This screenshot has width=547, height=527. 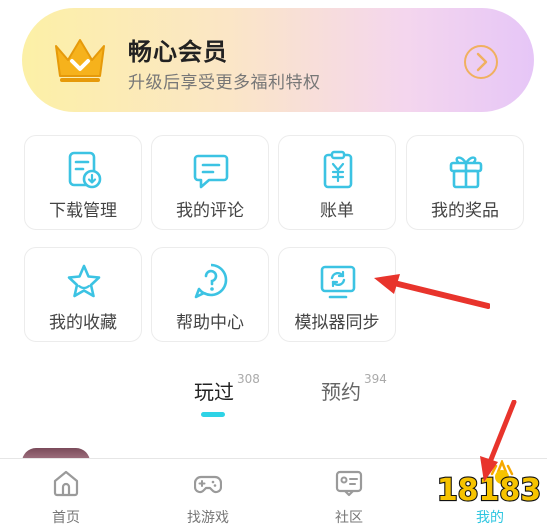 What do you see at coordinates (83, 323) in the screenshot?
I see `tile-label: 我的收藏` at bounding box center [83, 323].